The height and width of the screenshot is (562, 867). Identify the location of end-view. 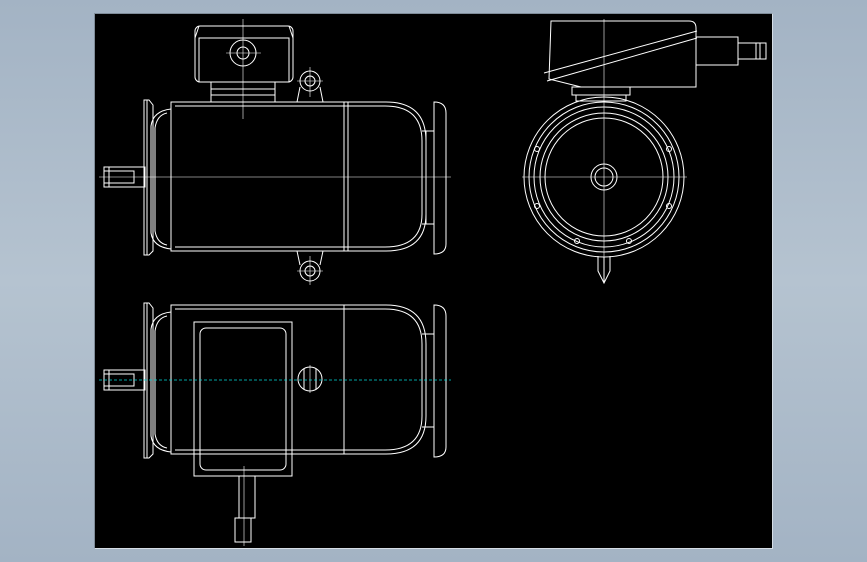
(644, 152).